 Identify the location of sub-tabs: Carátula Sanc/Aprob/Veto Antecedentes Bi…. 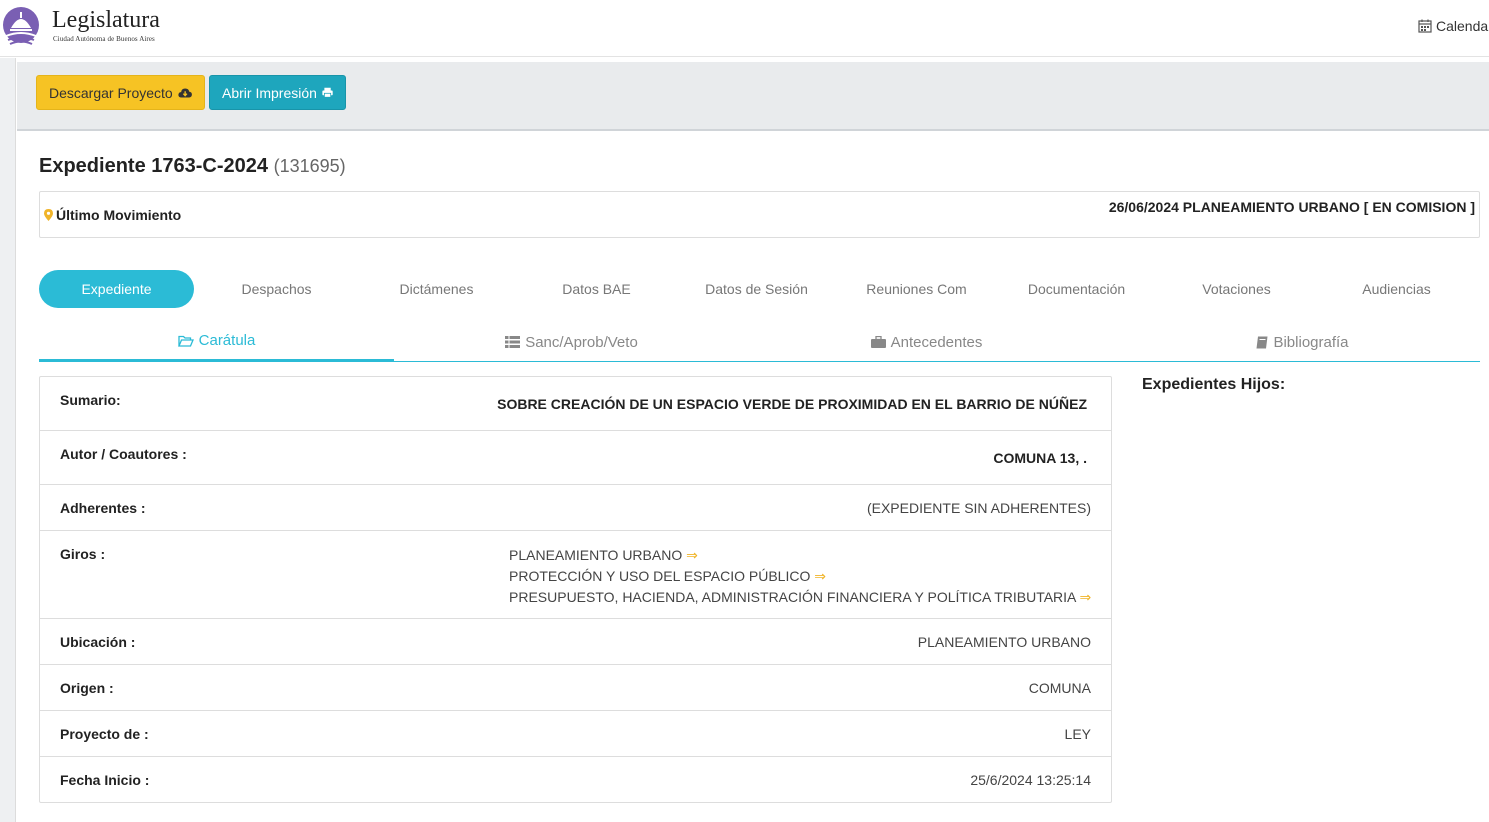
(759, 342).